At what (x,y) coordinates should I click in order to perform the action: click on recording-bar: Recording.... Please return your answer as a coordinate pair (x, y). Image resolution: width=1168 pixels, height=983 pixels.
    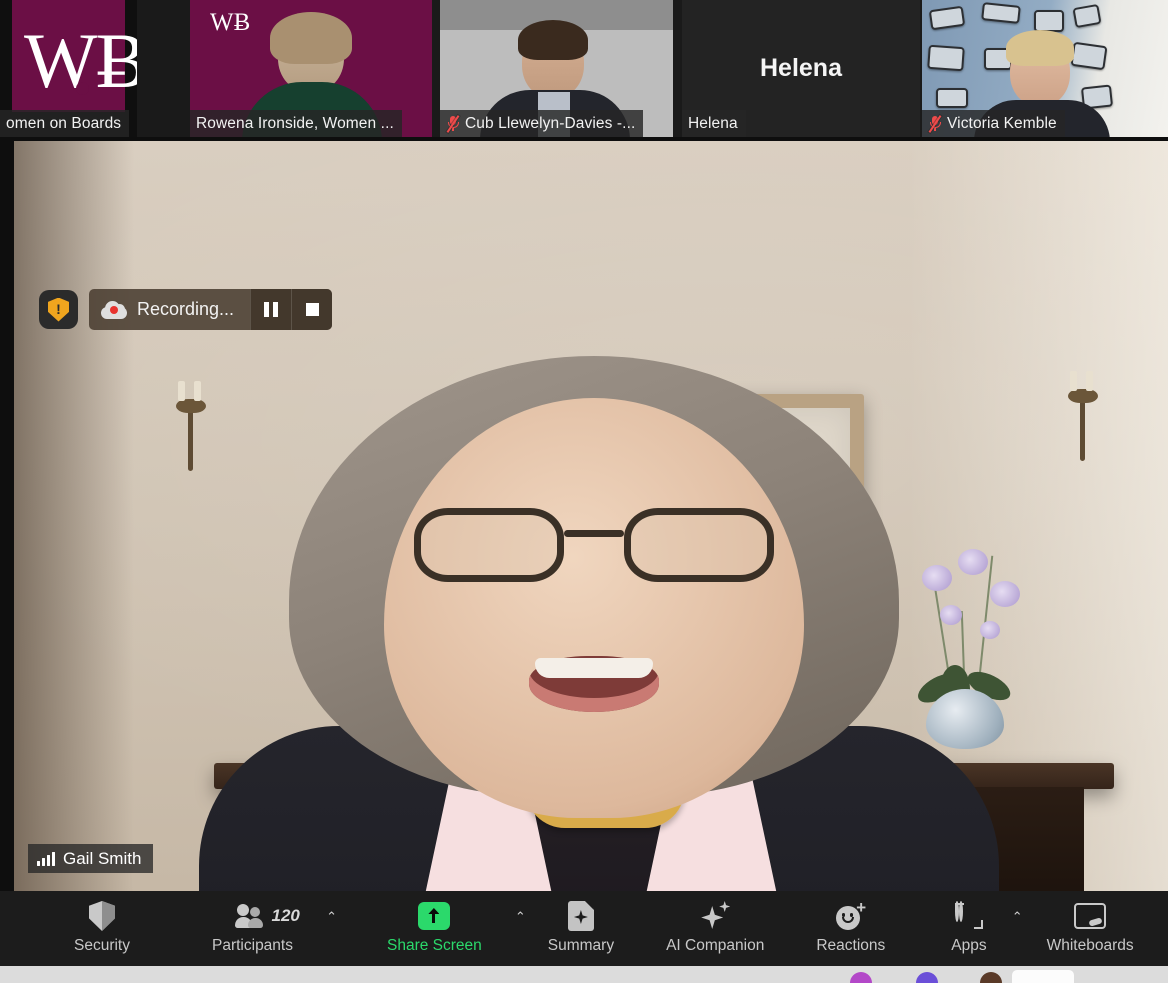
    Looking at the image, I should click on (211, 309).